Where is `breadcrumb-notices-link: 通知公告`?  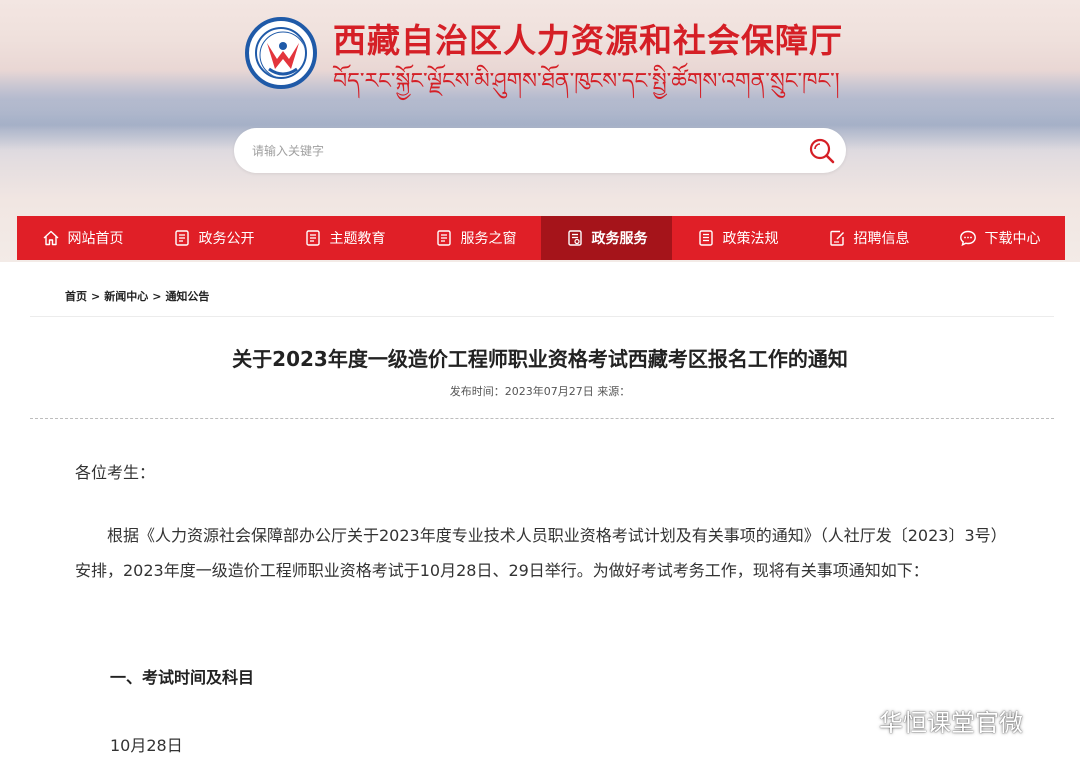
breadcrumb-notices-link: 通知公告 is located at coordinates (187, 296).